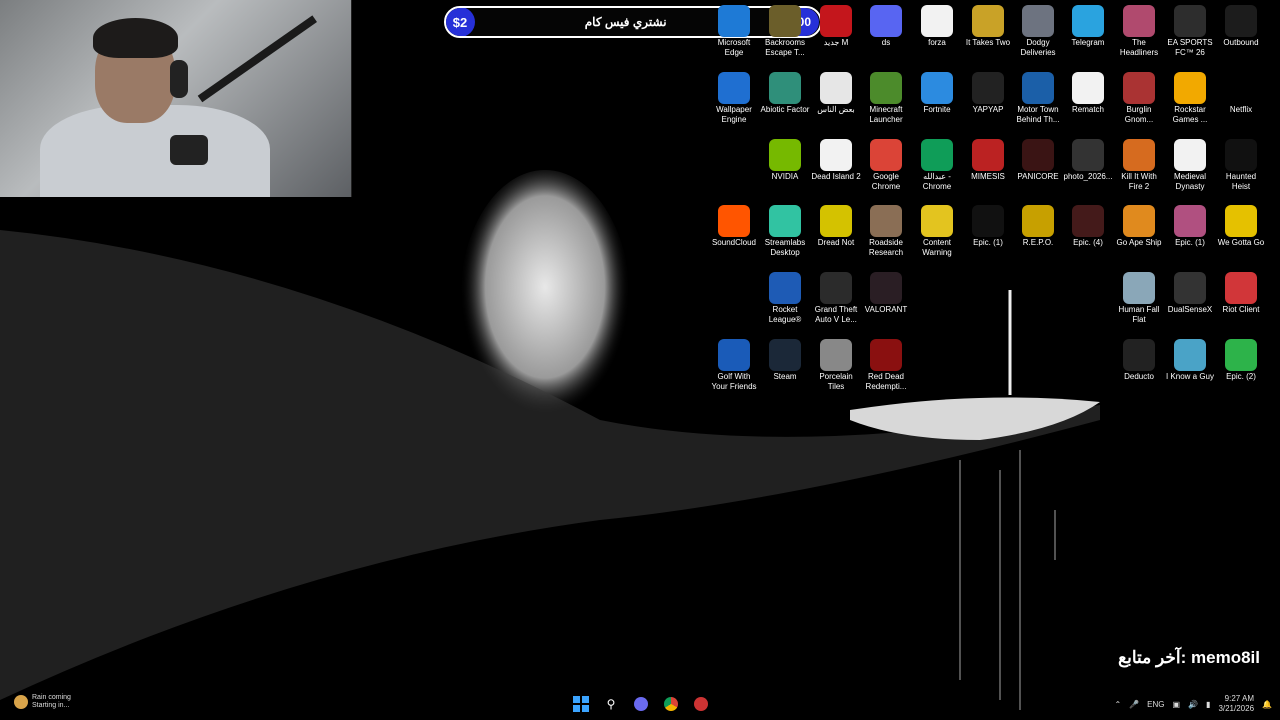 The height and width of the screenshot is (720, 1280). I want to click on desktop-icon-soundcloud: SoundCloud, so click(734, 226).